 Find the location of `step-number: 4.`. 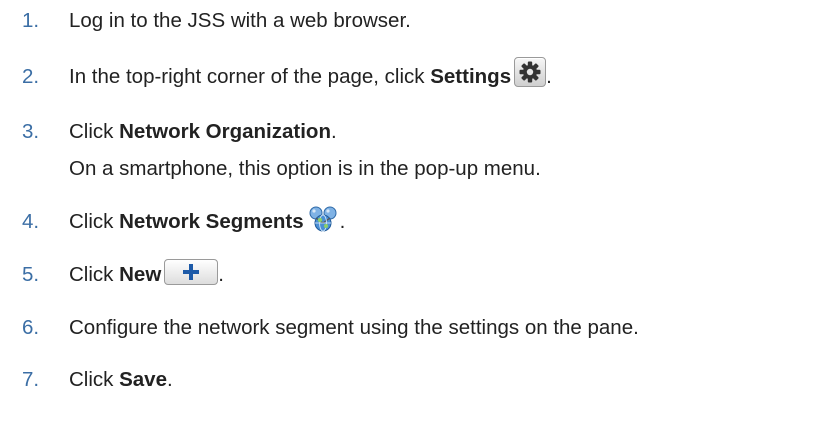

step-number: 4. is located at coordinates (31, 221).